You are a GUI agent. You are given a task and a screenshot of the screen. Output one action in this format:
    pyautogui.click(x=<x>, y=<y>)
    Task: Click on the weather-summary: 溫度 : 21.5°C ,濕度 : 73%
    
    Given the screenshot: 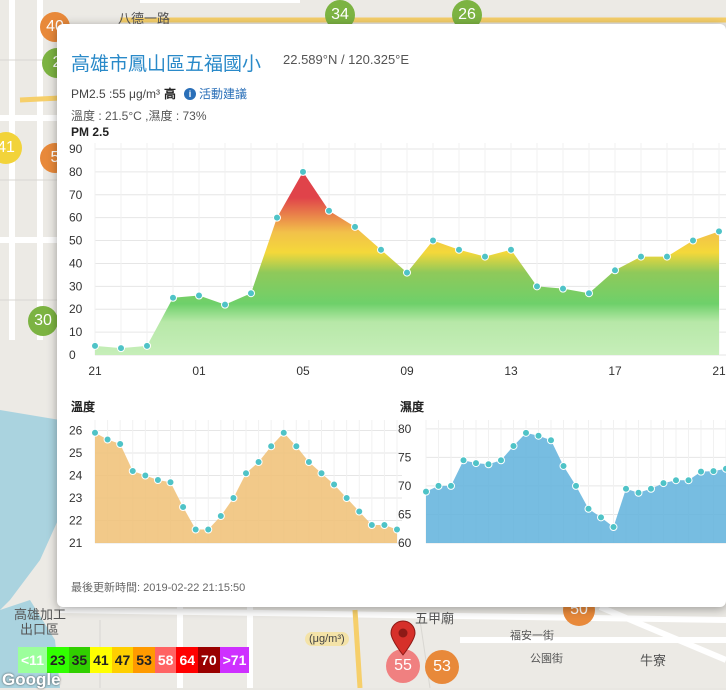 What is the action you would take?
    pyautogui.click(x=139, y=115)
    